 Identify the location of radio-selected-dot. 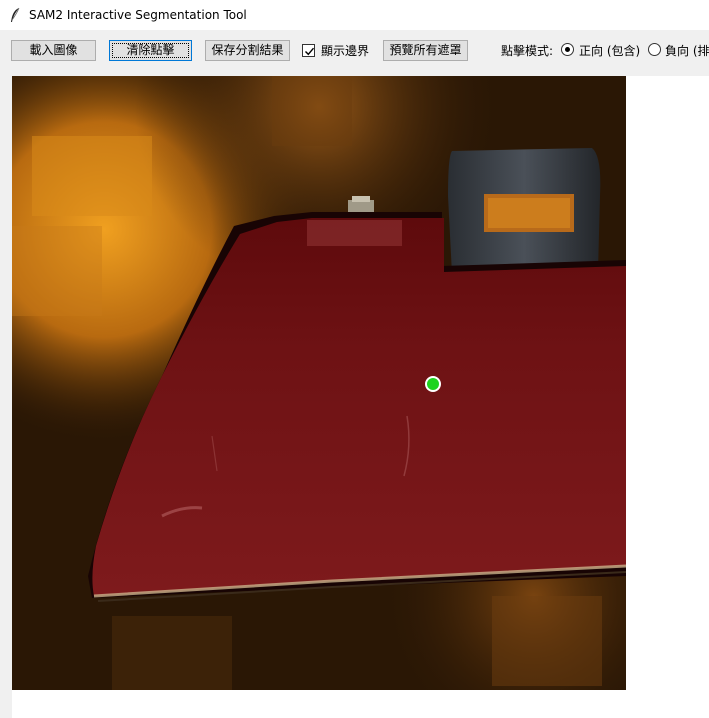
(567, 49).